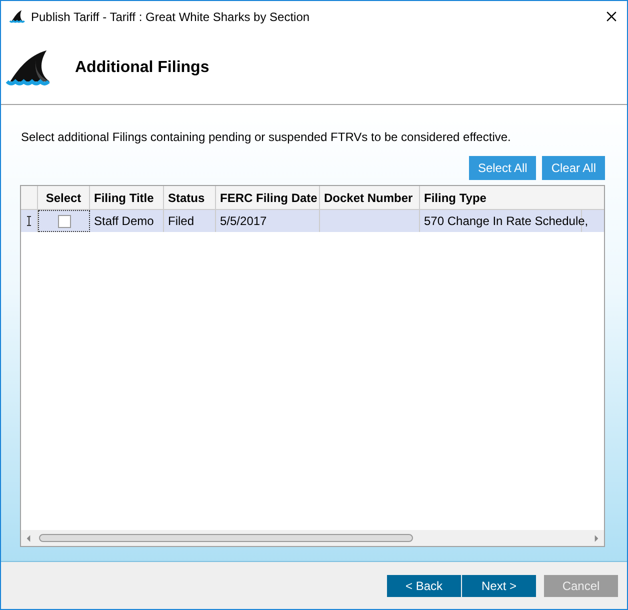 This screenshot has height=610, width=628. Describe the element at coordinates (312, 538) in the screenshot. I see `horizontal-scrollbar` at that location.